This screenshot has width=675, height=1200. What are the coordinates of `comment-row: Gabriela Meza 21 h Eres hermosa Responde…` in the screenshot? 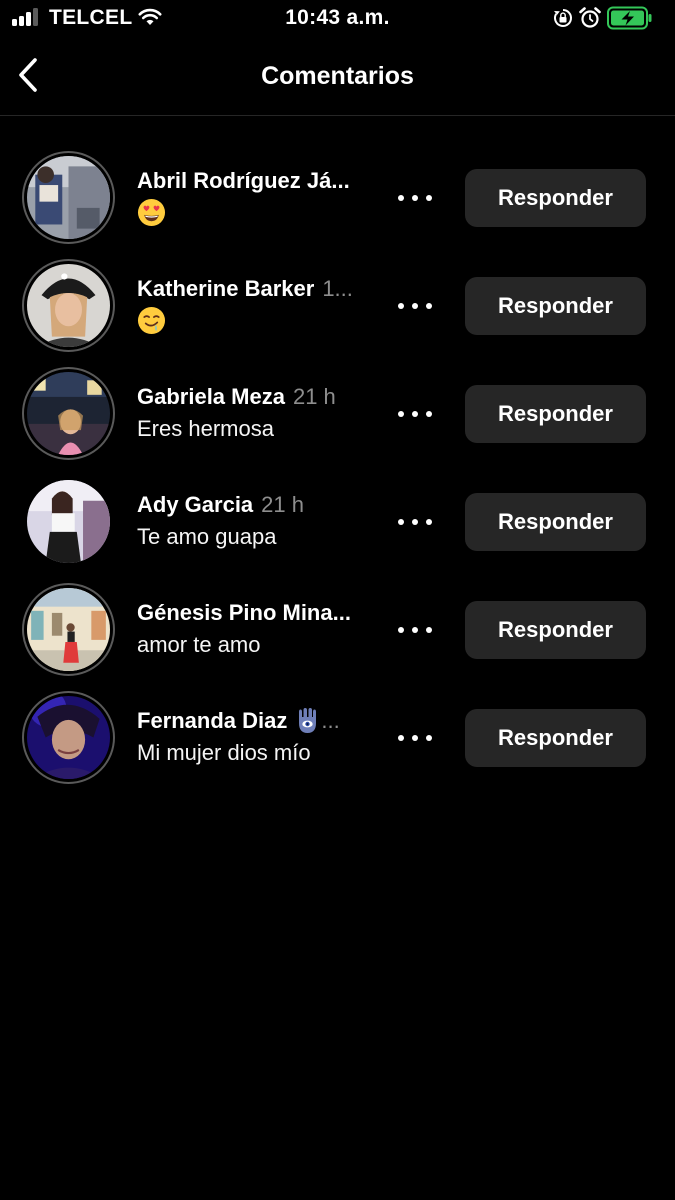 It's located at (337, 414).